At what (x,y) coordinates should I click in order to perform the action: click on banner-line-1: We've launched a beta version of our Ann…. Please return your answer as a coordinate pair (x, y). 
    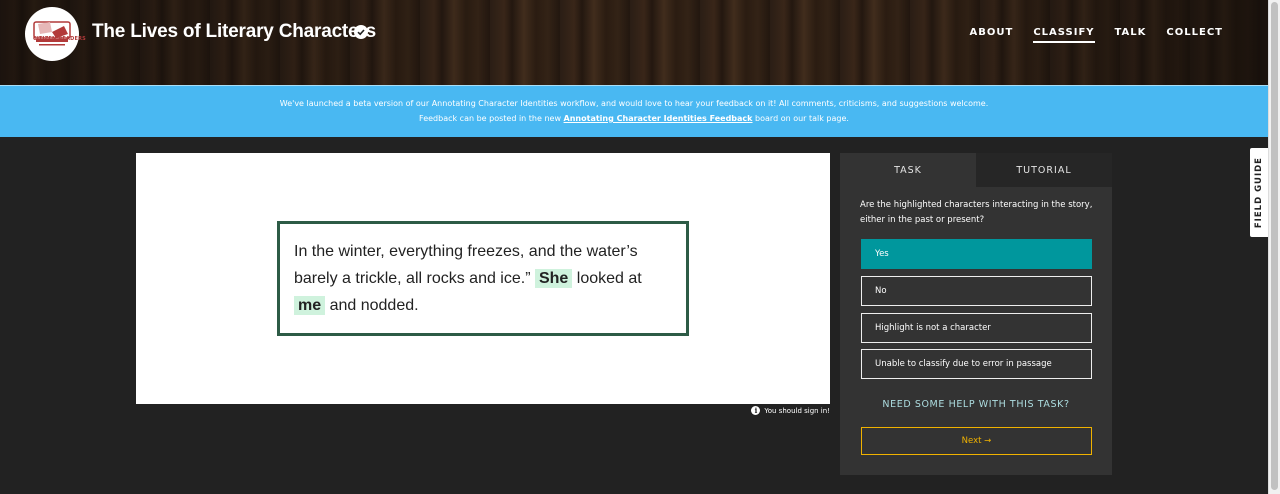
    Looking at the image, I should click on (634, 103).